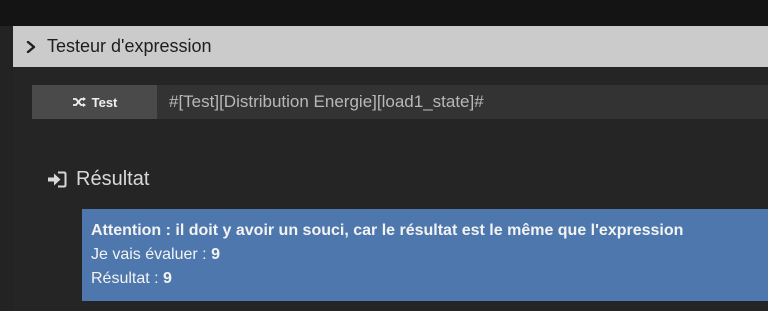 Image resolution: width=768 pixels, height=311 pixels. What do you see at coordinates (57, 179) in the screenshot?
I see `sign-in-icon` at bounding box center [57, 179].